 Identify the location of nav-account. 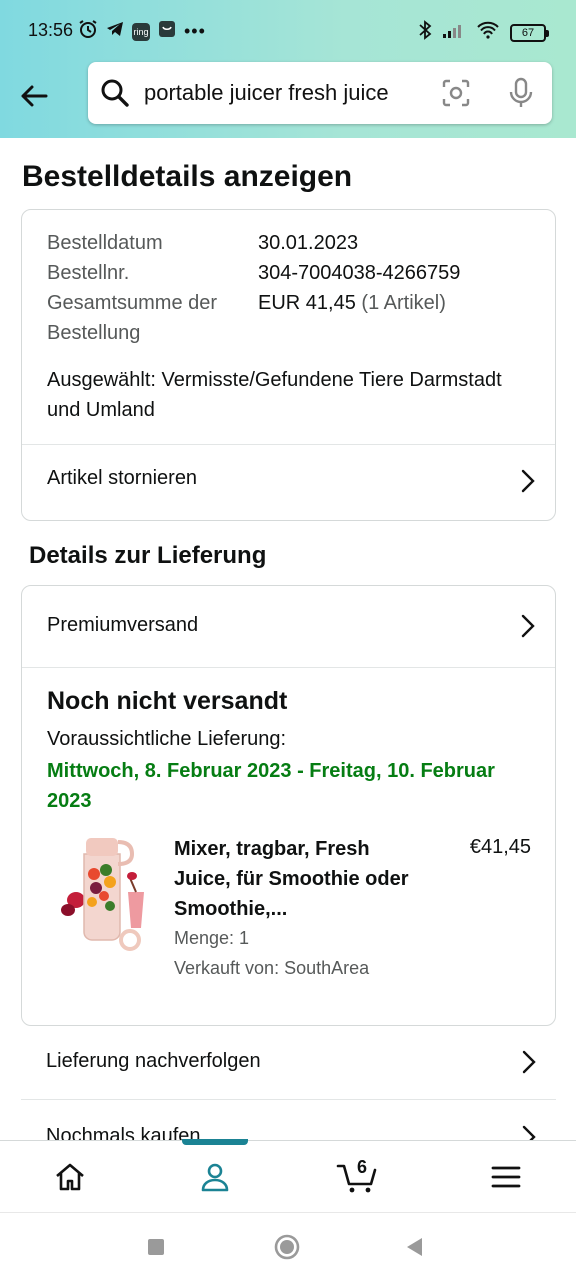
(215, 1177).